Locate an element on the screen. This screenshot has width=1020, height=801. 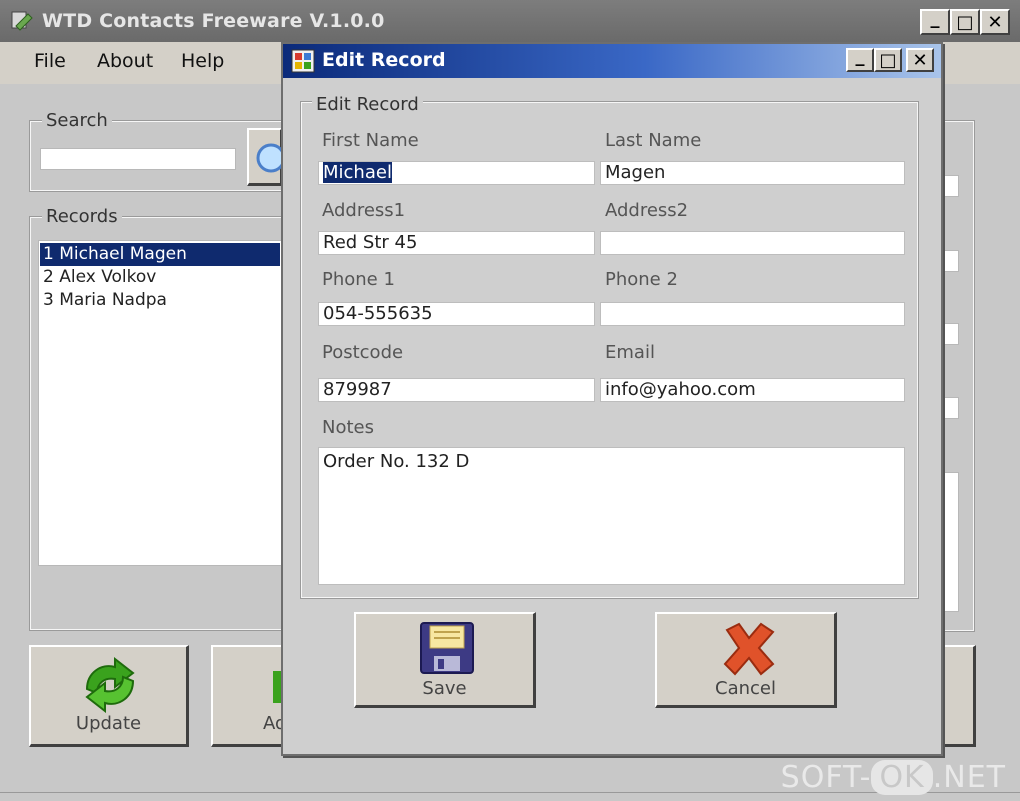
edit-record-group-label: Edit Record is located at coordinates (367, 104).